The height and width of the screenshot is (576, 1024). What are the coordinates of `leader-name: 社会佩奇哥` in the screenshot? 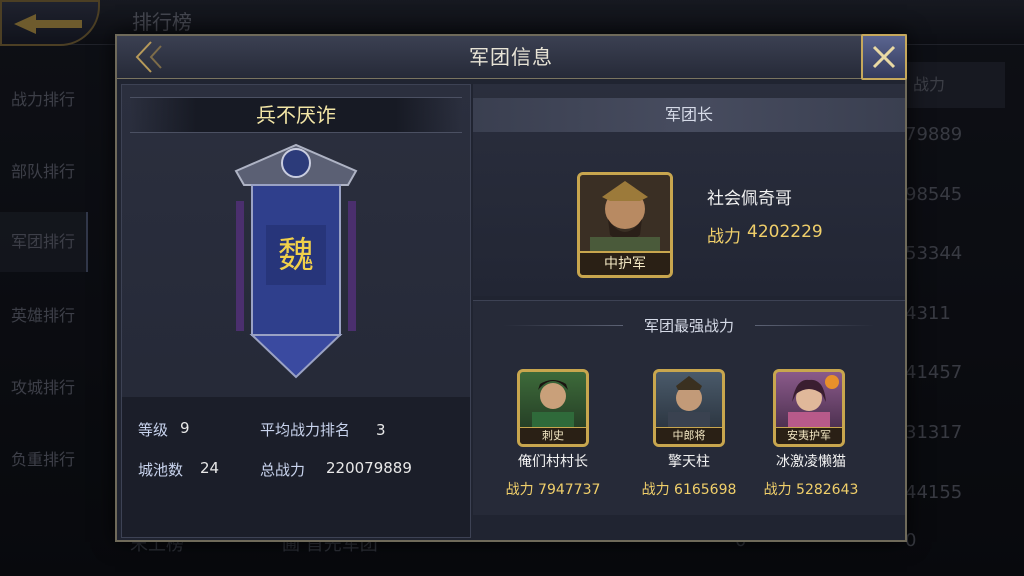 It's located at (749, 199).